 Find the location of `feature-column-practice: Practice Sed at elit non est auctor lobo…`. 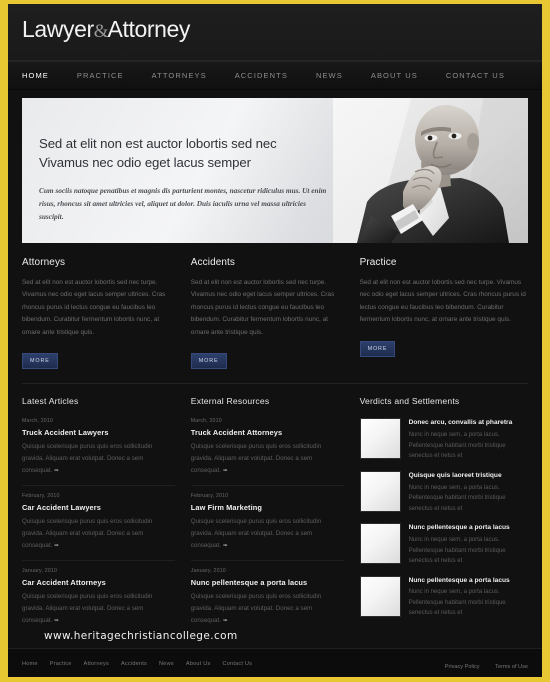

feature-column-practice: Practice Sed at elit non est auctor lobo… is located at coordinates (443, 313).